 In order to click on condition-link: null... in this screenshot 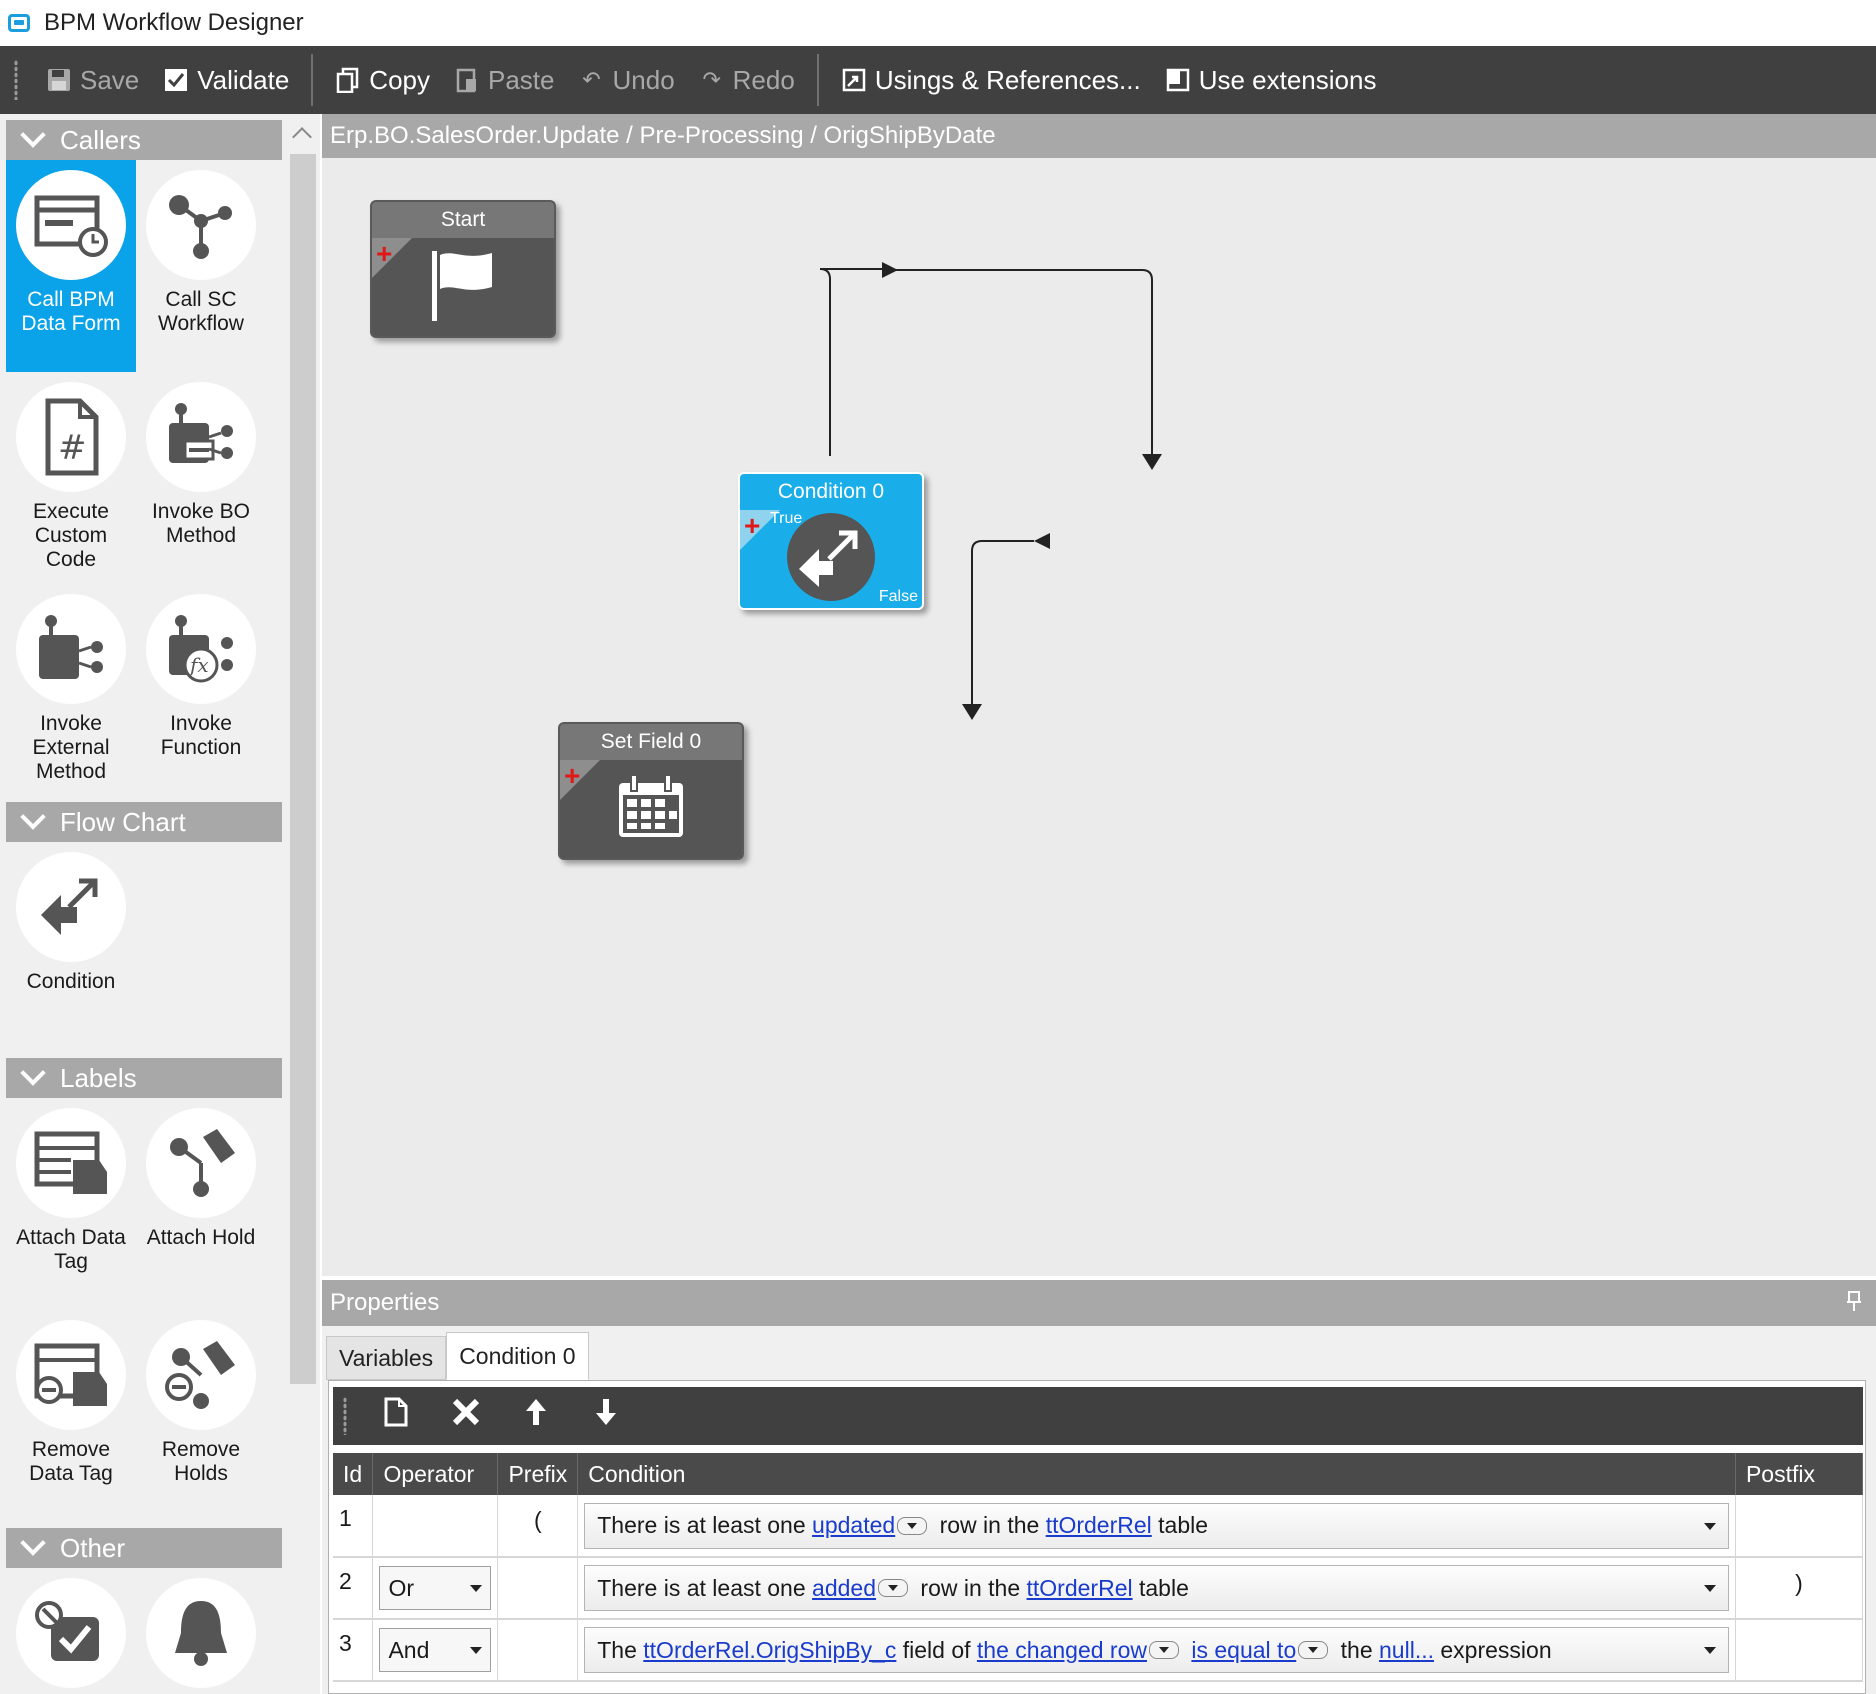, I will do `click(1406, 1650)`.